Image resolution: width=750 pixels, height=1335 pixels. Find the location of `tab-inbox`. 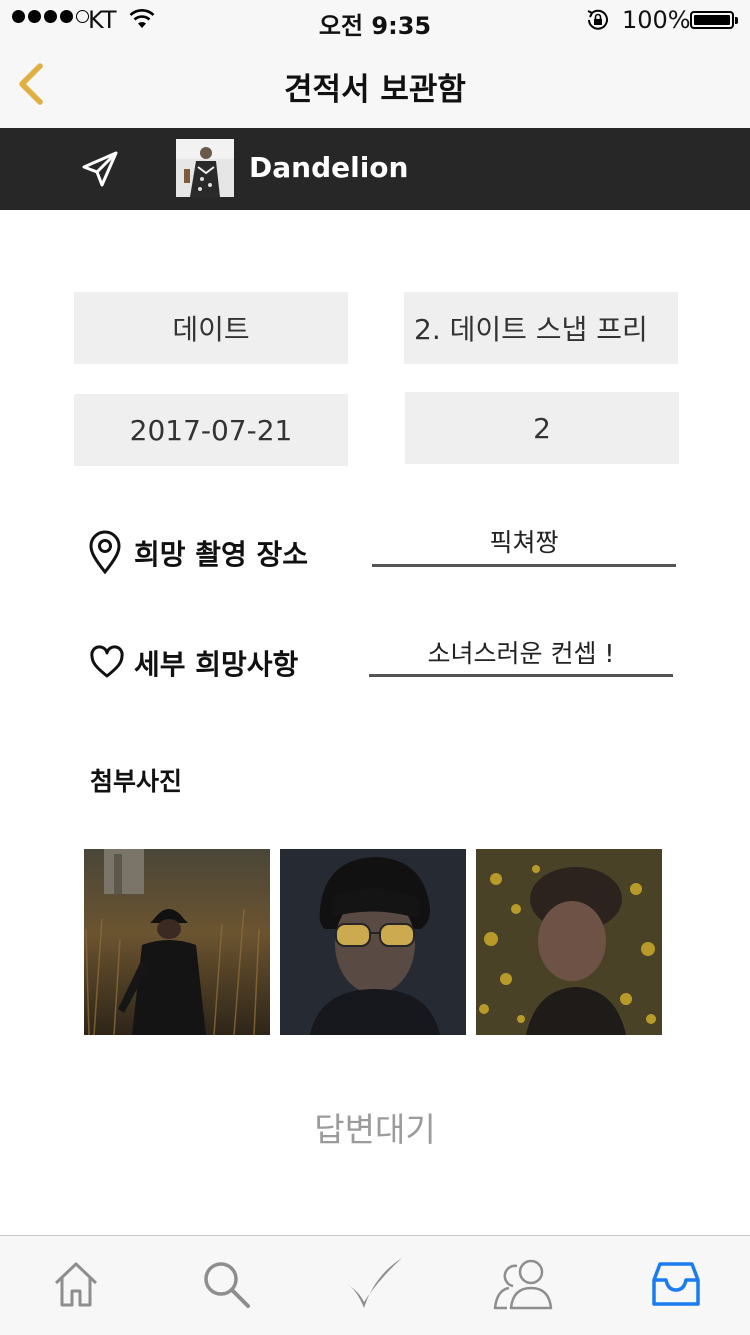

tab-inbox is located at coordinates (676, 1284).